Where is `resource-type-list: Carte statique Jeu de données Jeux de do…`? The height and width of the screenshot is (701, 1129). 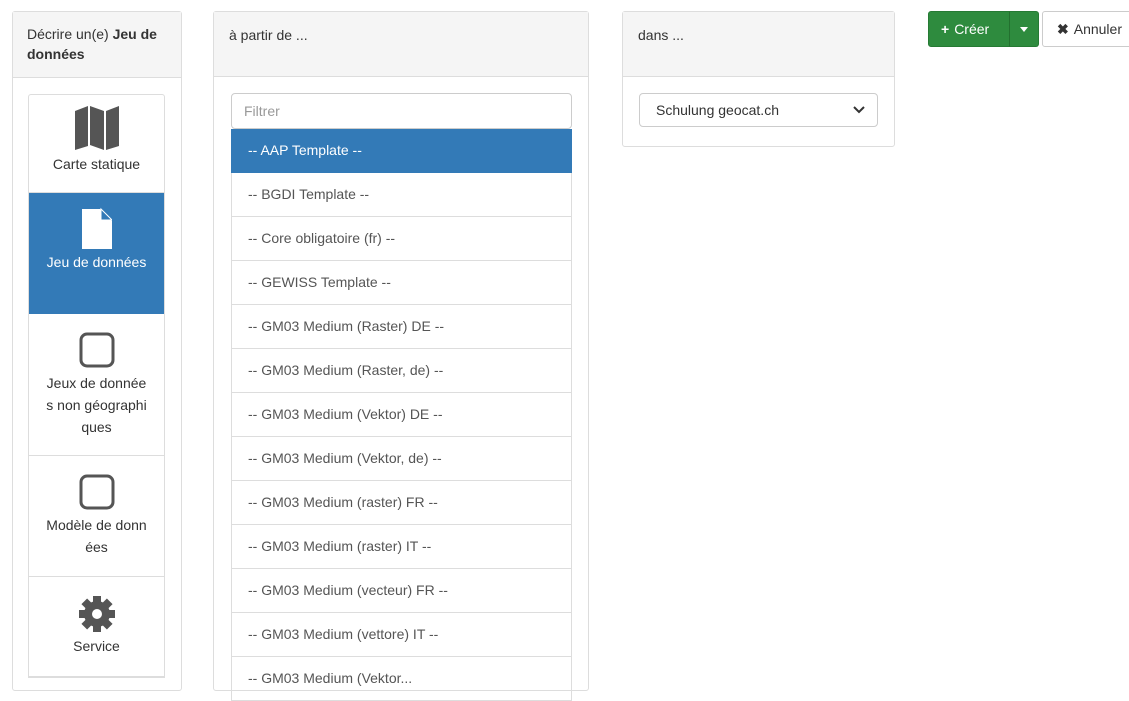 resource-type-list: Carte statique Jeu de données Jeux de do… is located at coordinates (96, 386).